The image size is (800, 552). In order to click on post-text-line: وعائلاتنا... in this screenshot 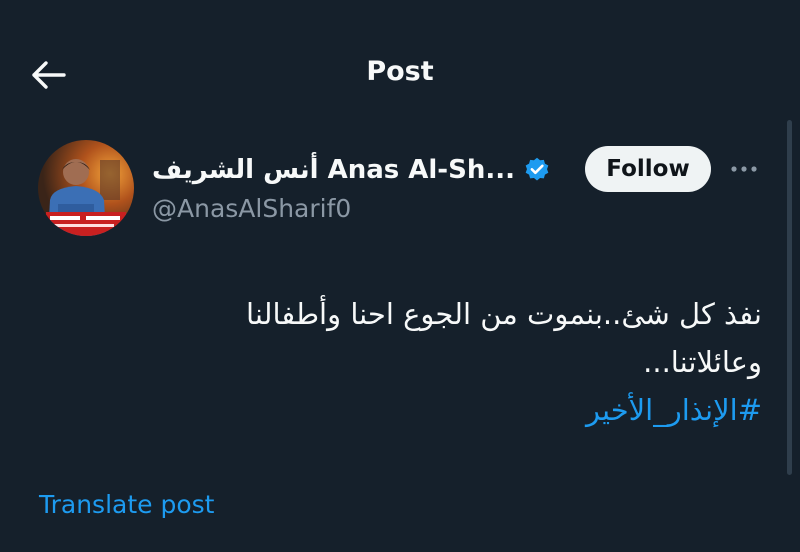, I will do `click(702, 362)`.